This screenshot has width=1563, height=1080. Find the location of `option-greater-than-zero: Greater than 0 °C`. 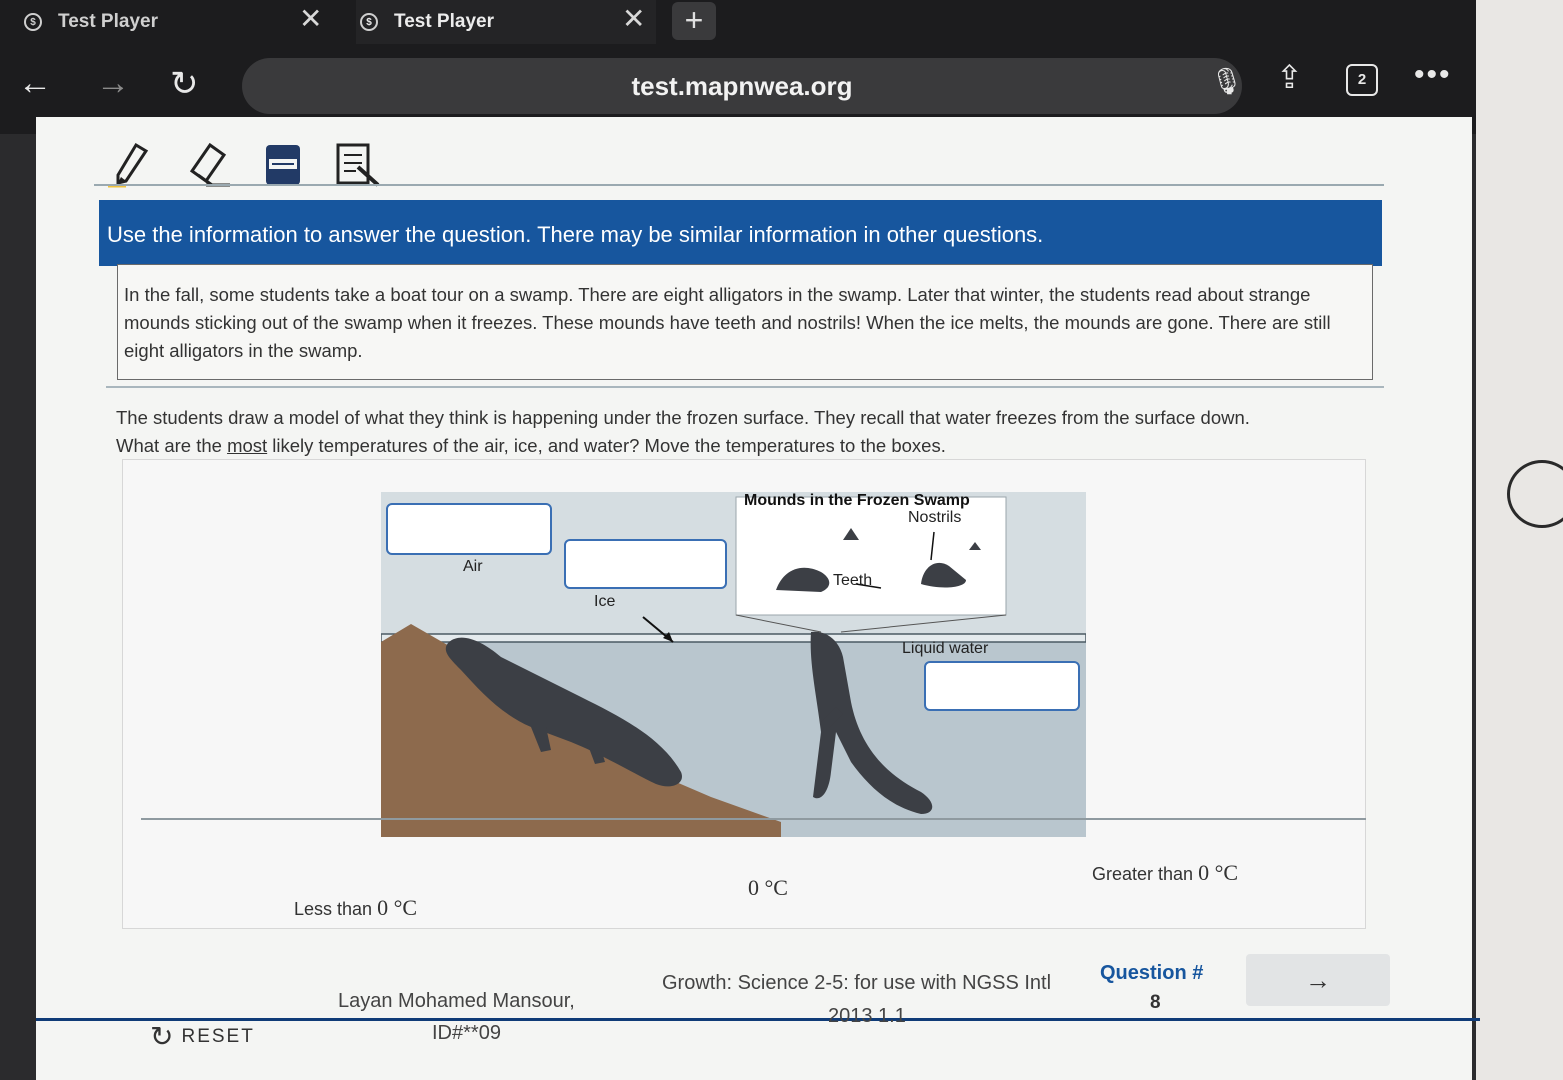

option-greater-than-zero: Greater than 0 °C is located at coordinates (1165, 873).